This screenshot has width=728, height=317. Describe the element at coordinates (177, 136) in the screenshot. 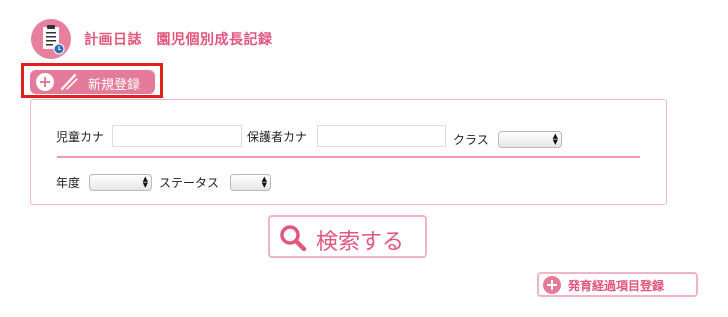

I see `child-kana-input` at that location.